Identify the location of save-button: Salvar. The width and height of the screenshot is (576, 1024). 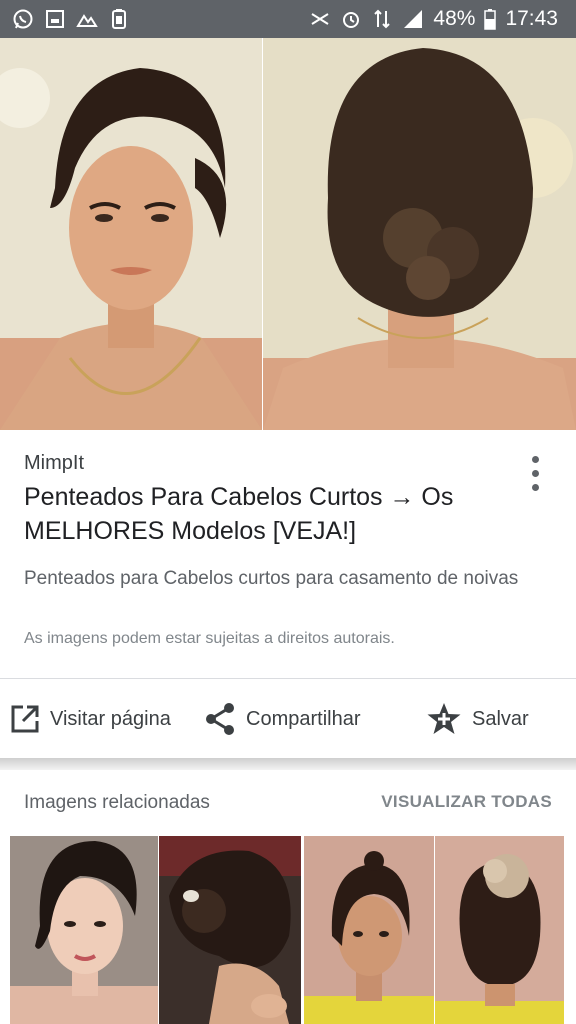
(477, 719).